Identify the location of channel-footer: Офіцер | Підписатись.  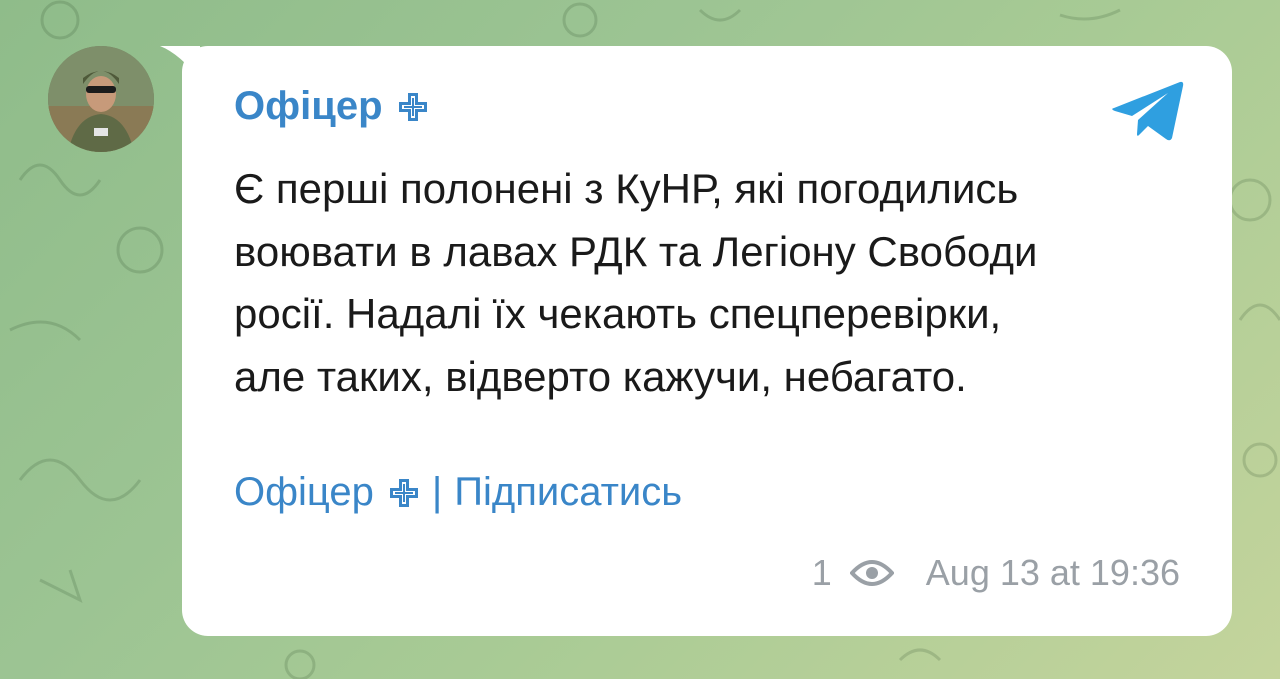
(458, 492).